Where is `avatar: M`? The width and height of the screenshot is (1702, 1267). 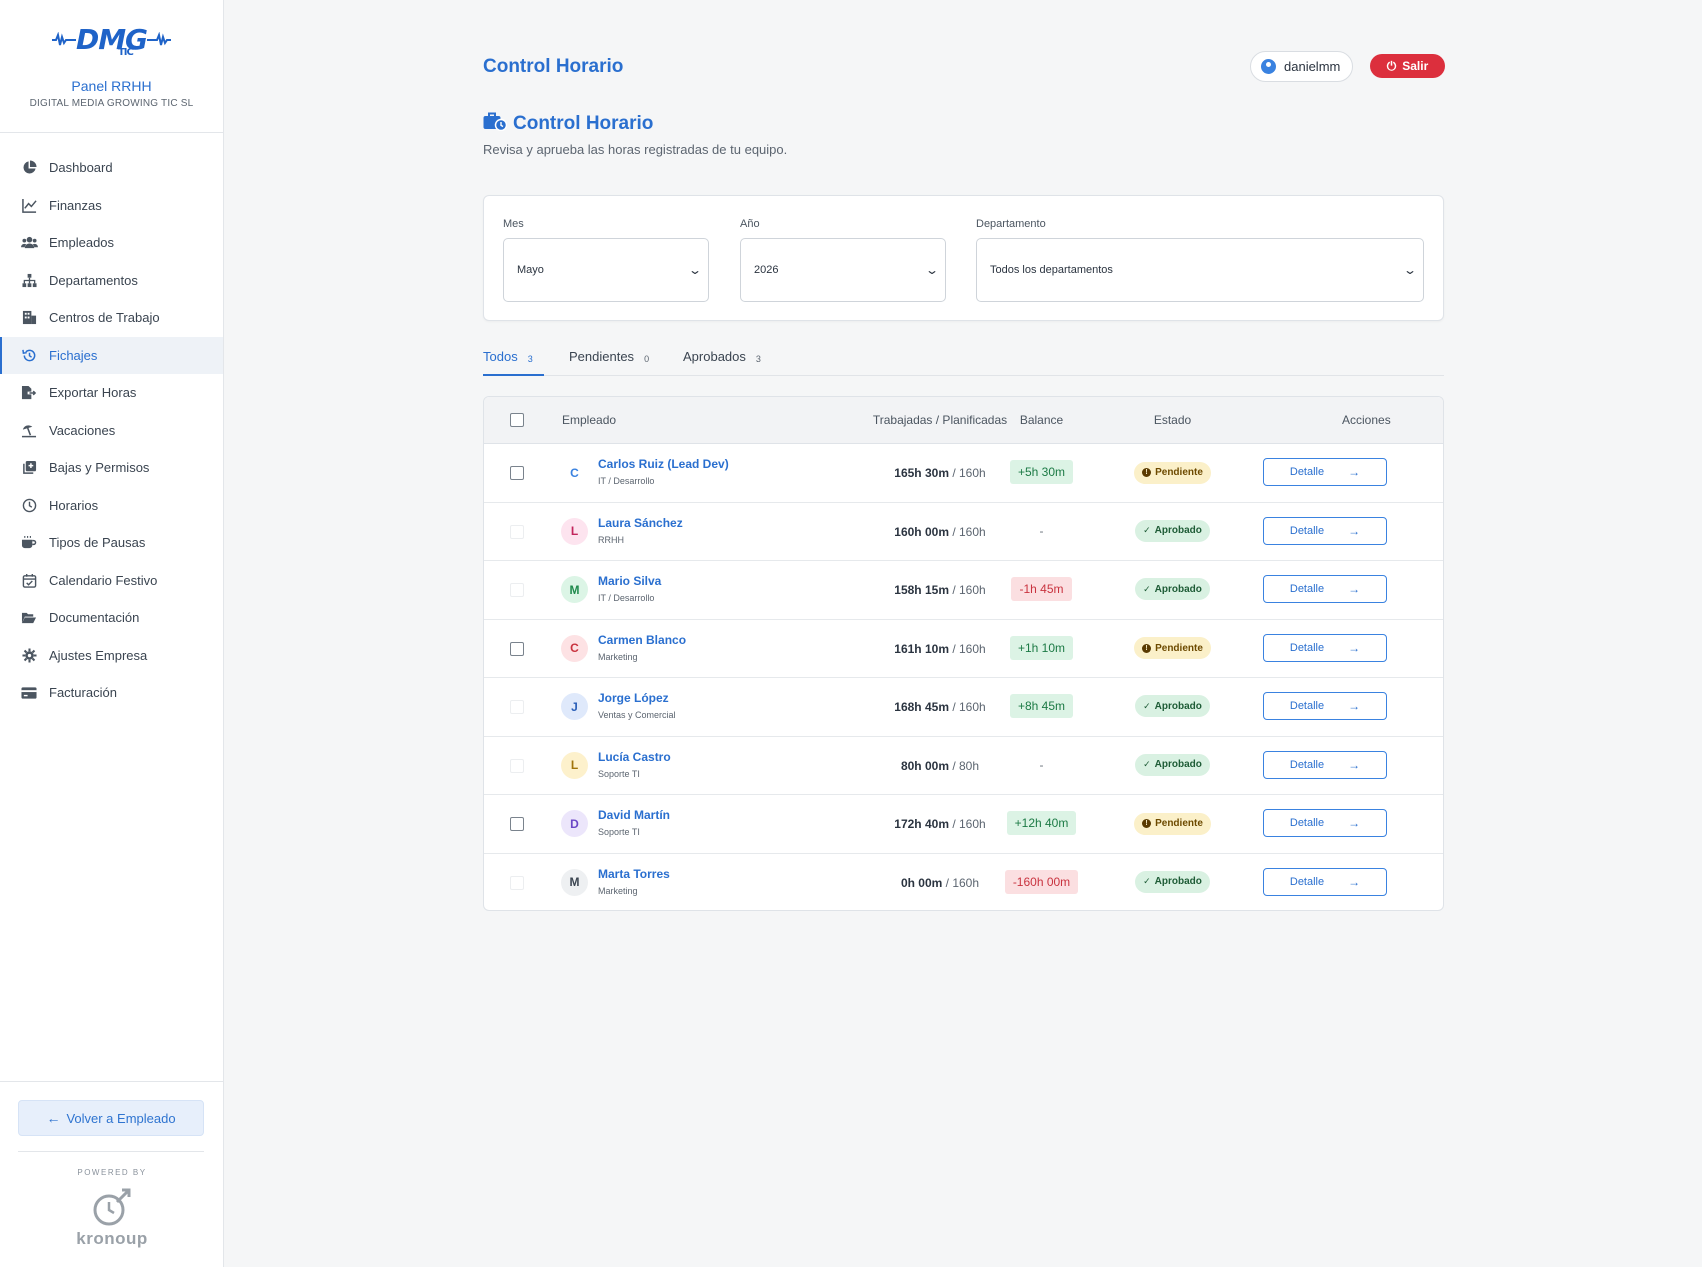 avatar: M is located at coordinates (574, 589).